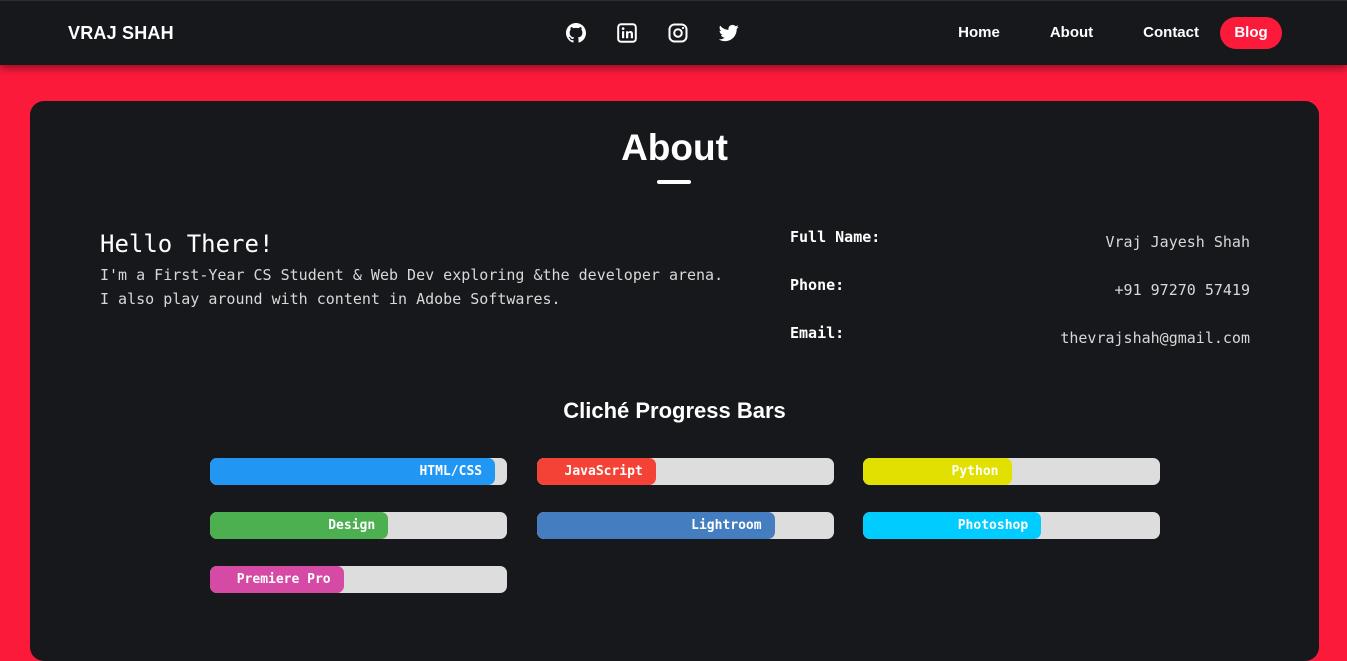 This screenshot has width=1347, height=661. Describe the element at coordinates (993, 525) in the screenshot. I see `progress-label: Photoshop` at that location.